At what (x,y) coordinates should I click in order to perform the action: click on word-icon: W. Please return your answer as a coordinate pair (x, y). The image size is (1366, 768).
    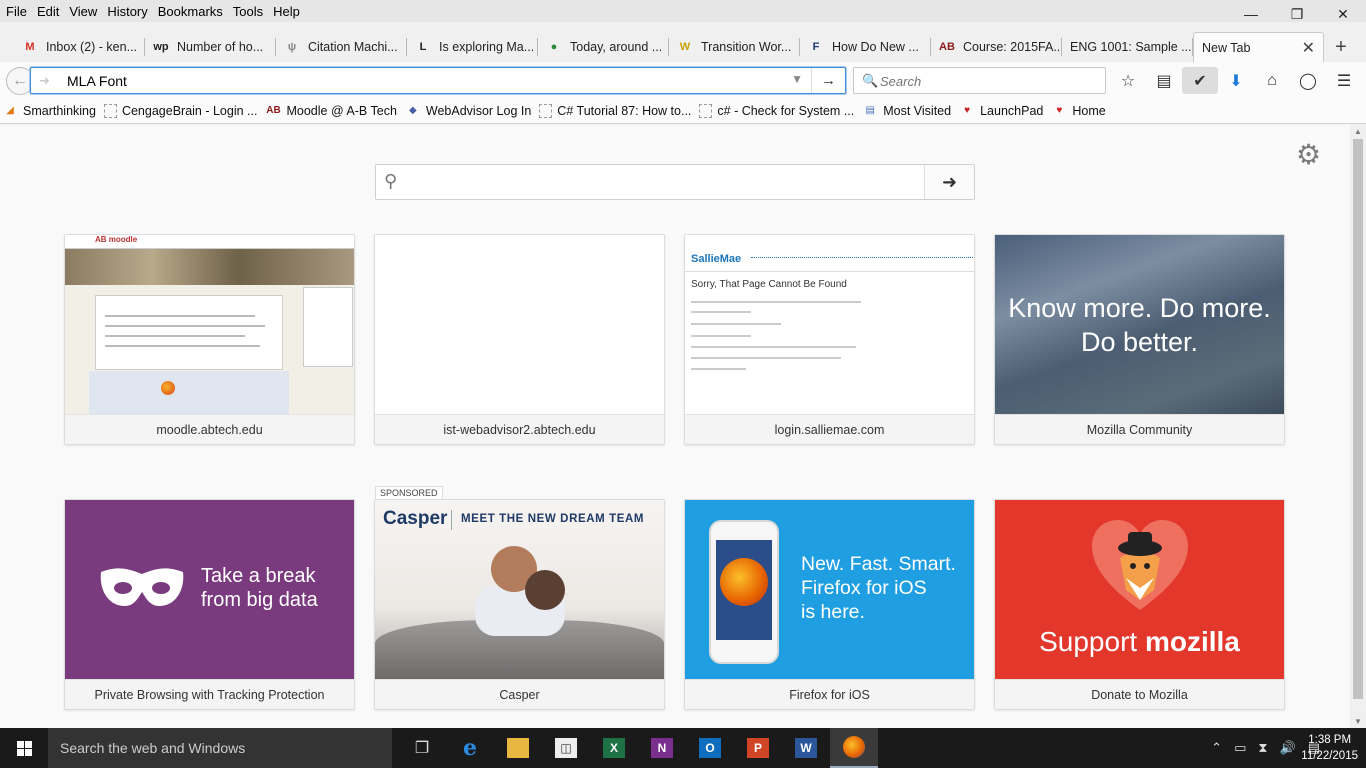
    Looking at the image, I should click on (806, 748).